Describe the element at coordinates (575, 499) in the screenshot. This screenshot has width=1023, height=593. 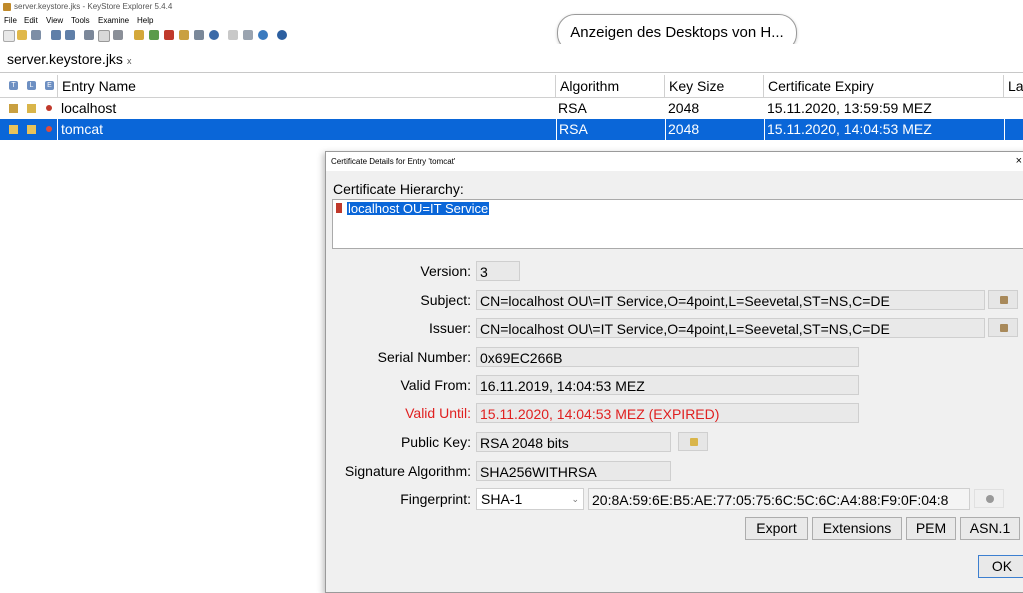
I see `chevron-down-icon: ⌄` at that location.